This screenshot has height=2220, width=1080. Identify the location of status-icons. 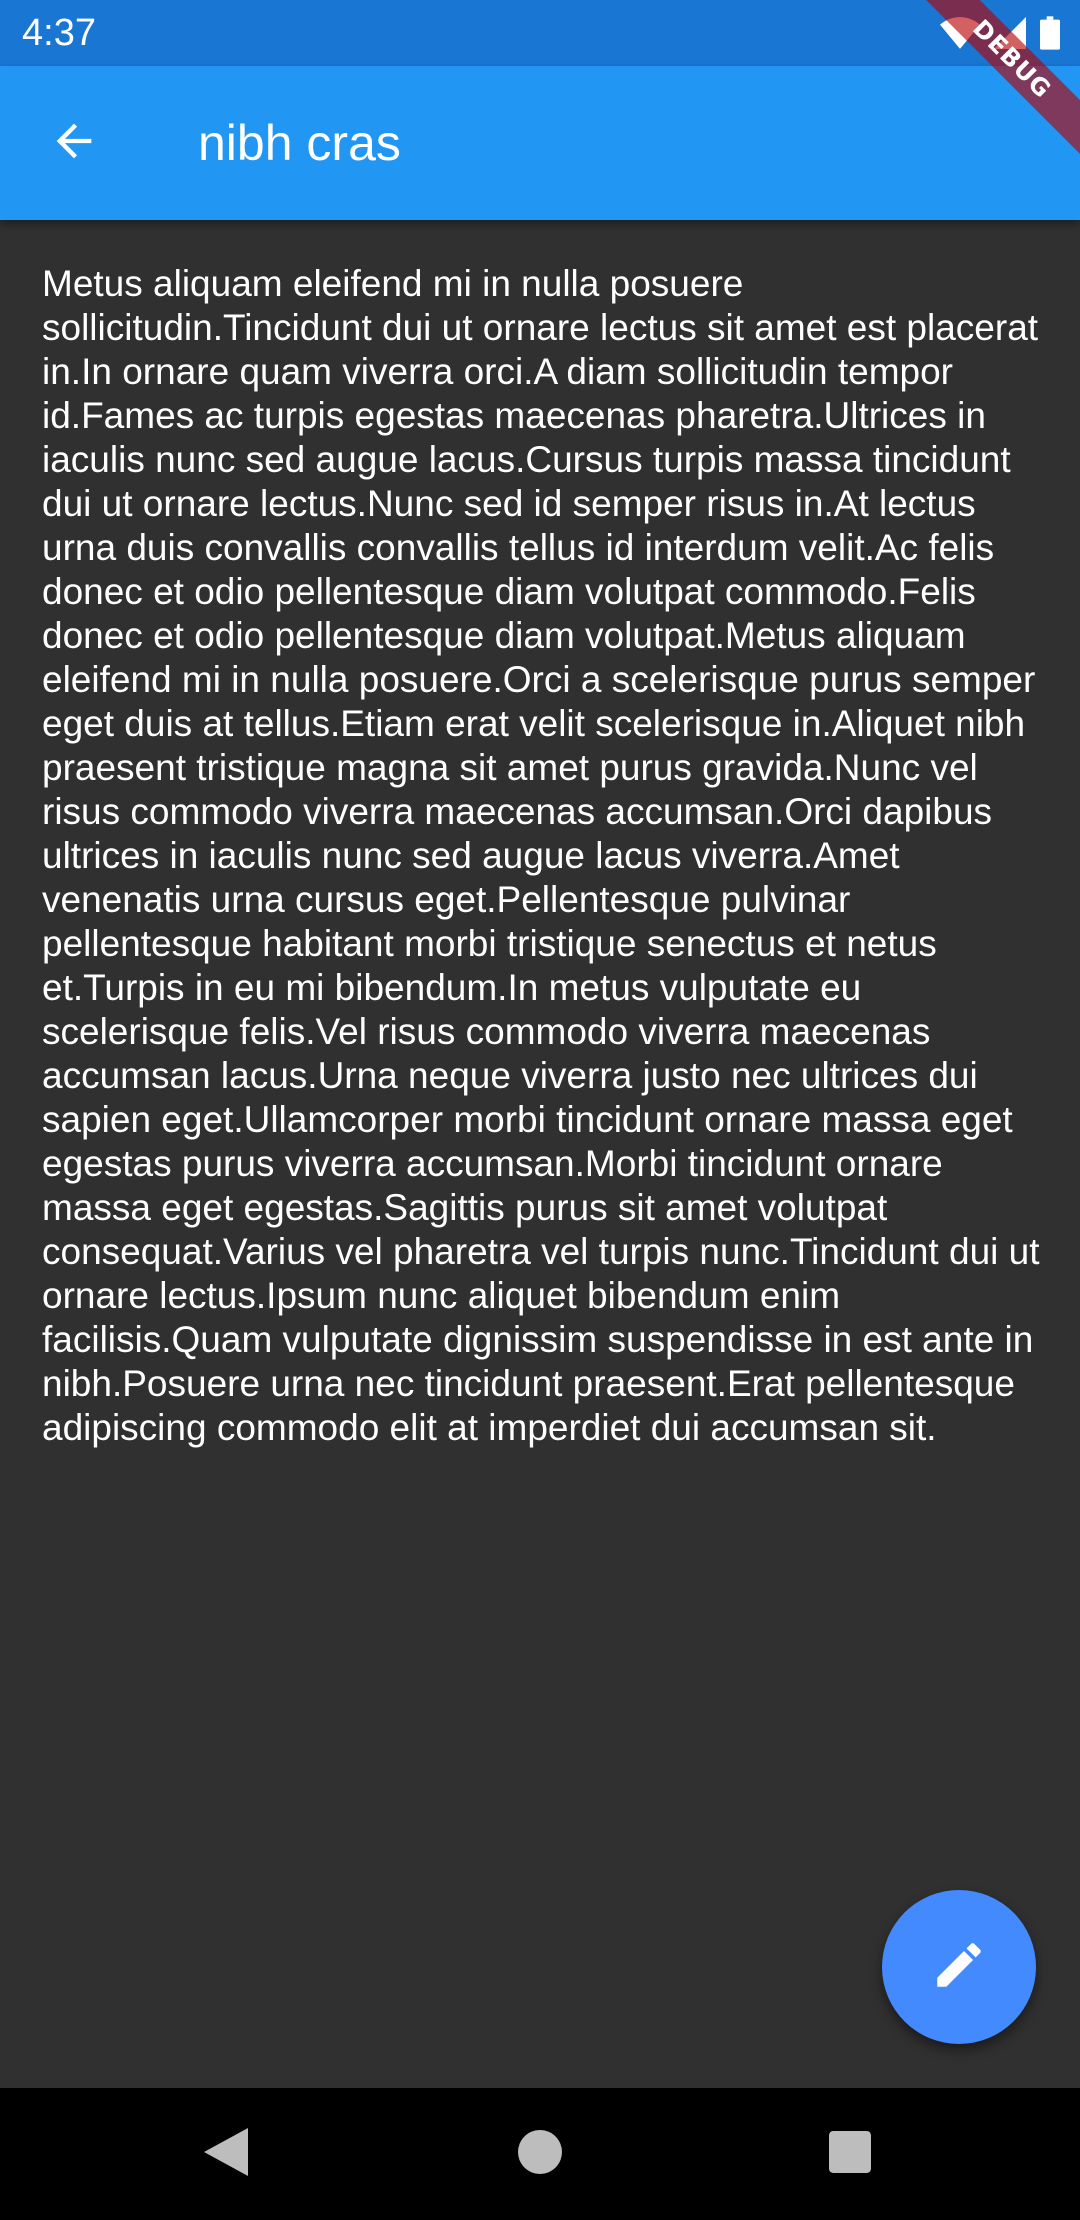
(1000, 33).